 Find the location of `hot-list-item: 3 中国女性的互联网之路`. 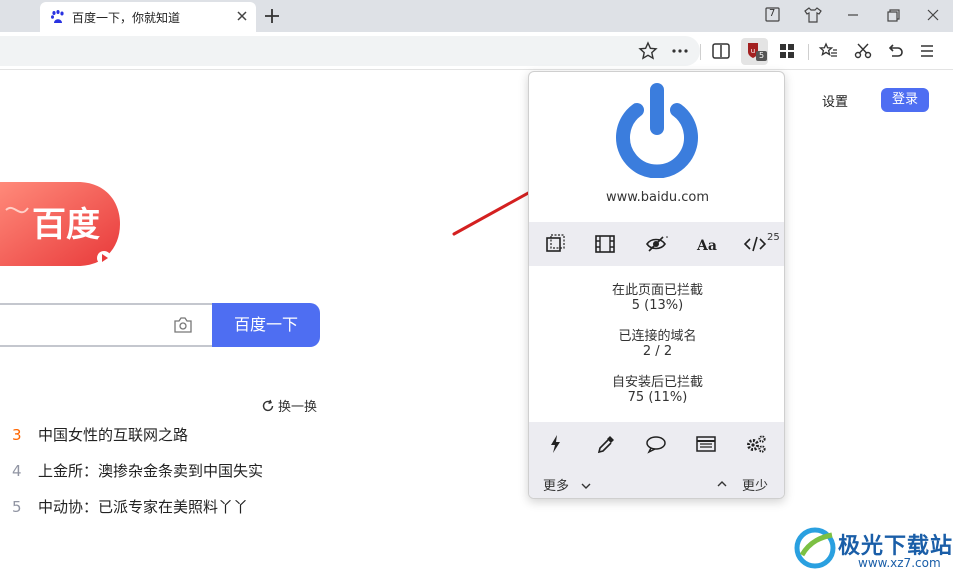

hot-list-item: 3 中国女性的互联网之路 is located at coordinates (100, 434).